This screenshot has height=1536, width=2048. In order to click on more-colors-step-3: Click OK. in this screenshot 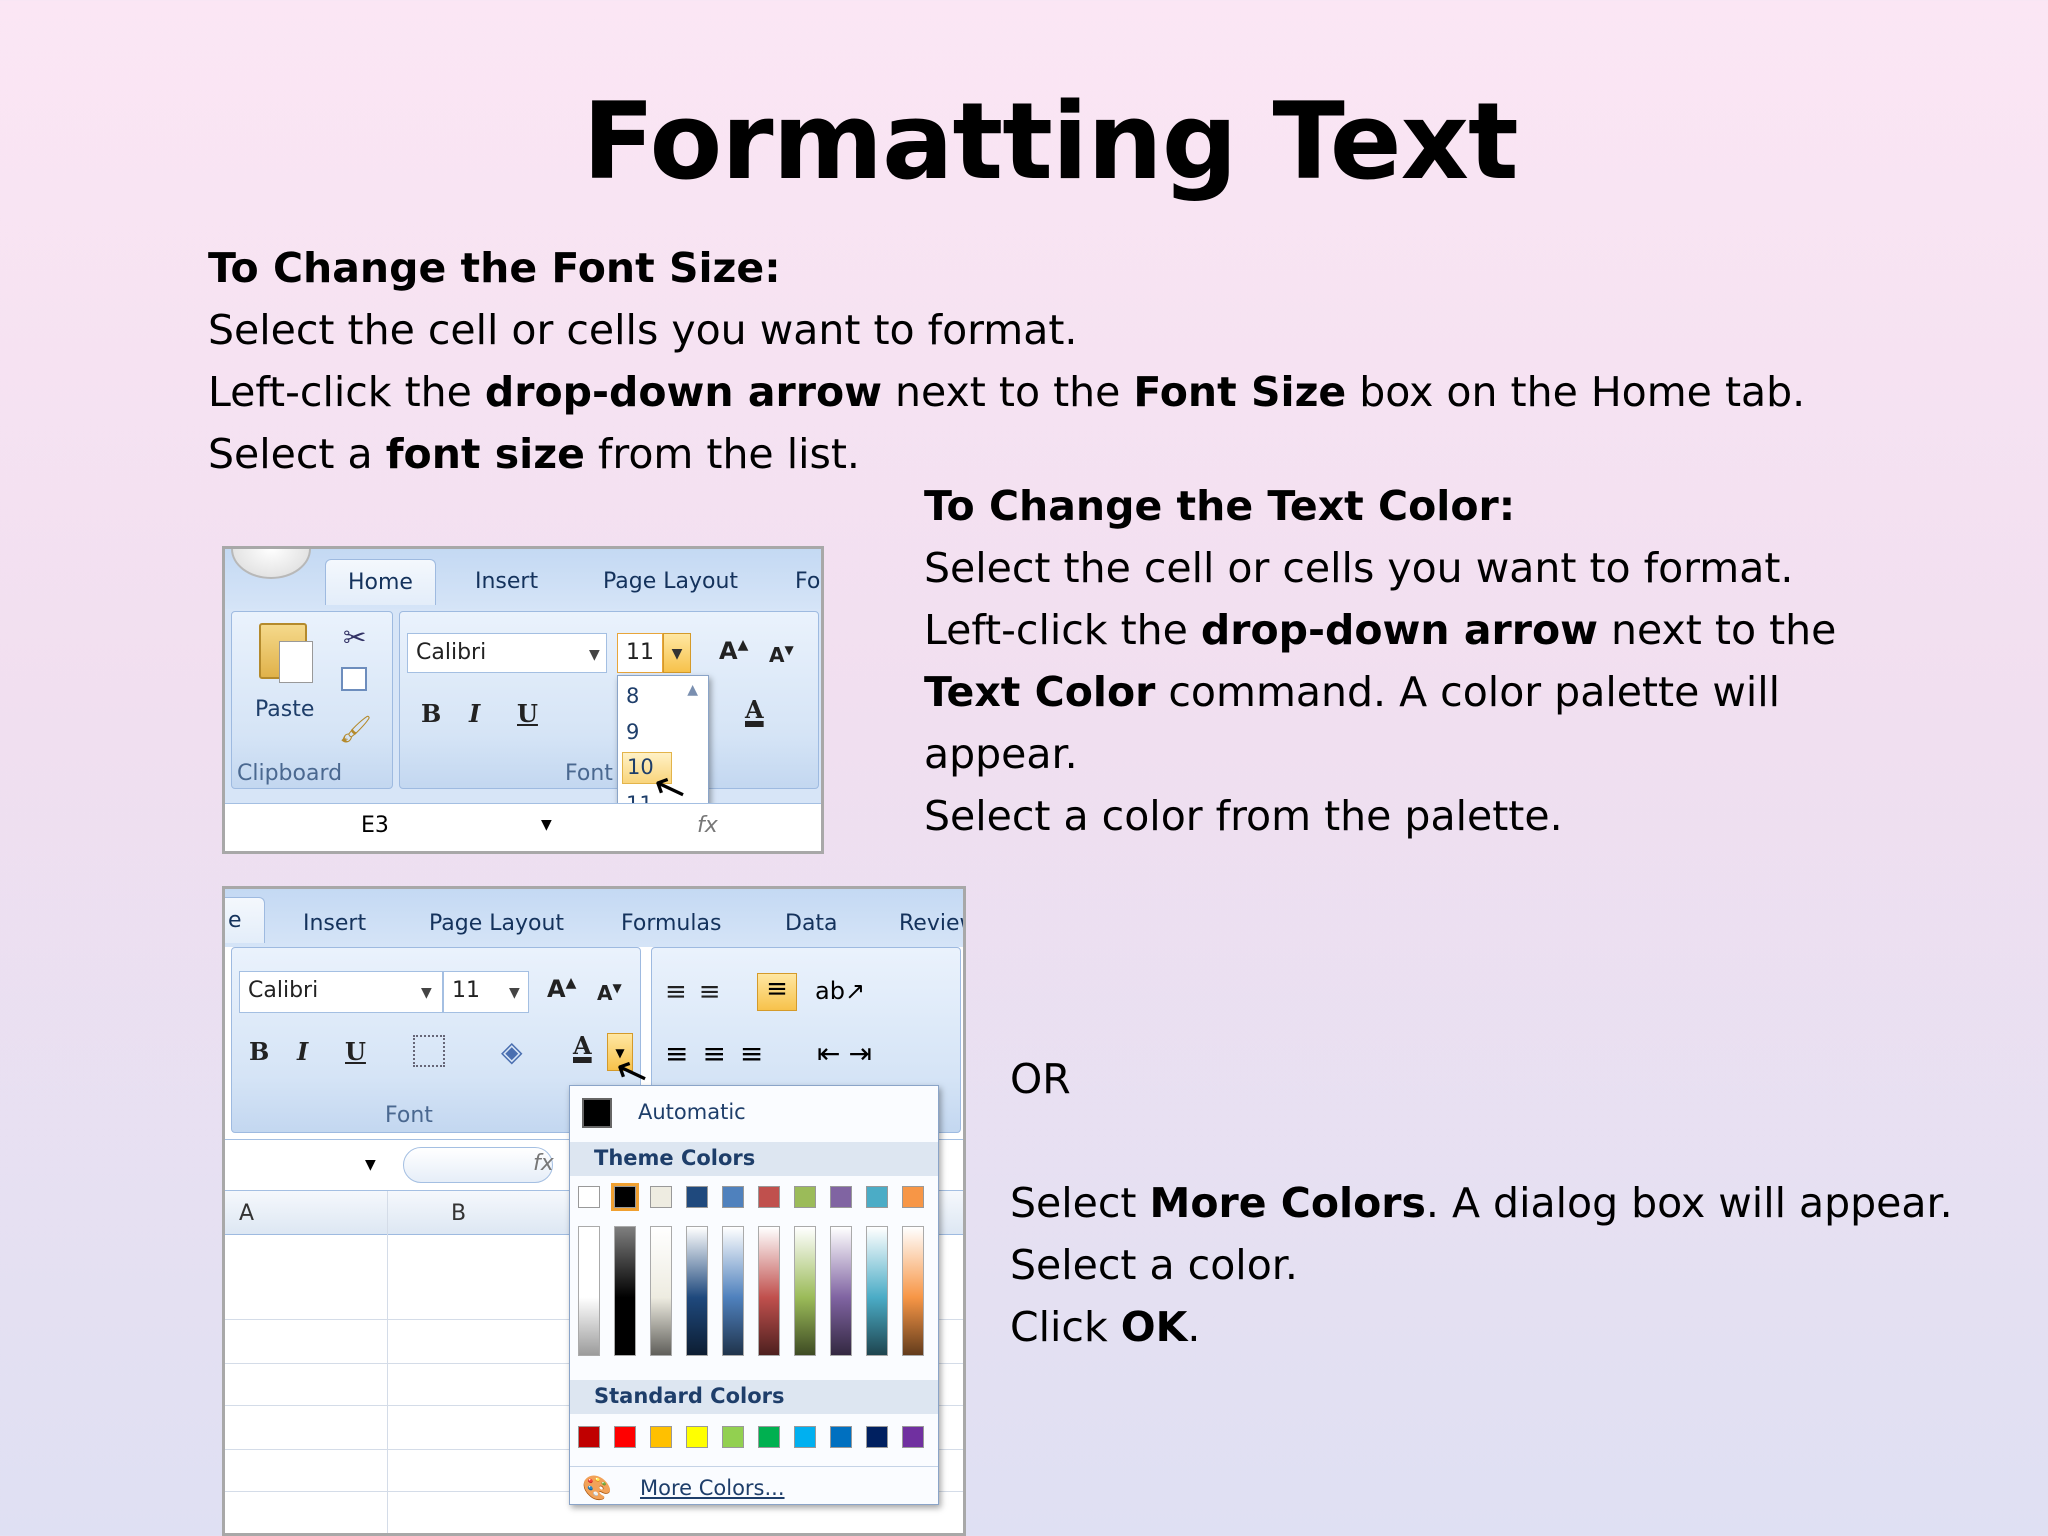, I will do `click(1105, 1327)`.